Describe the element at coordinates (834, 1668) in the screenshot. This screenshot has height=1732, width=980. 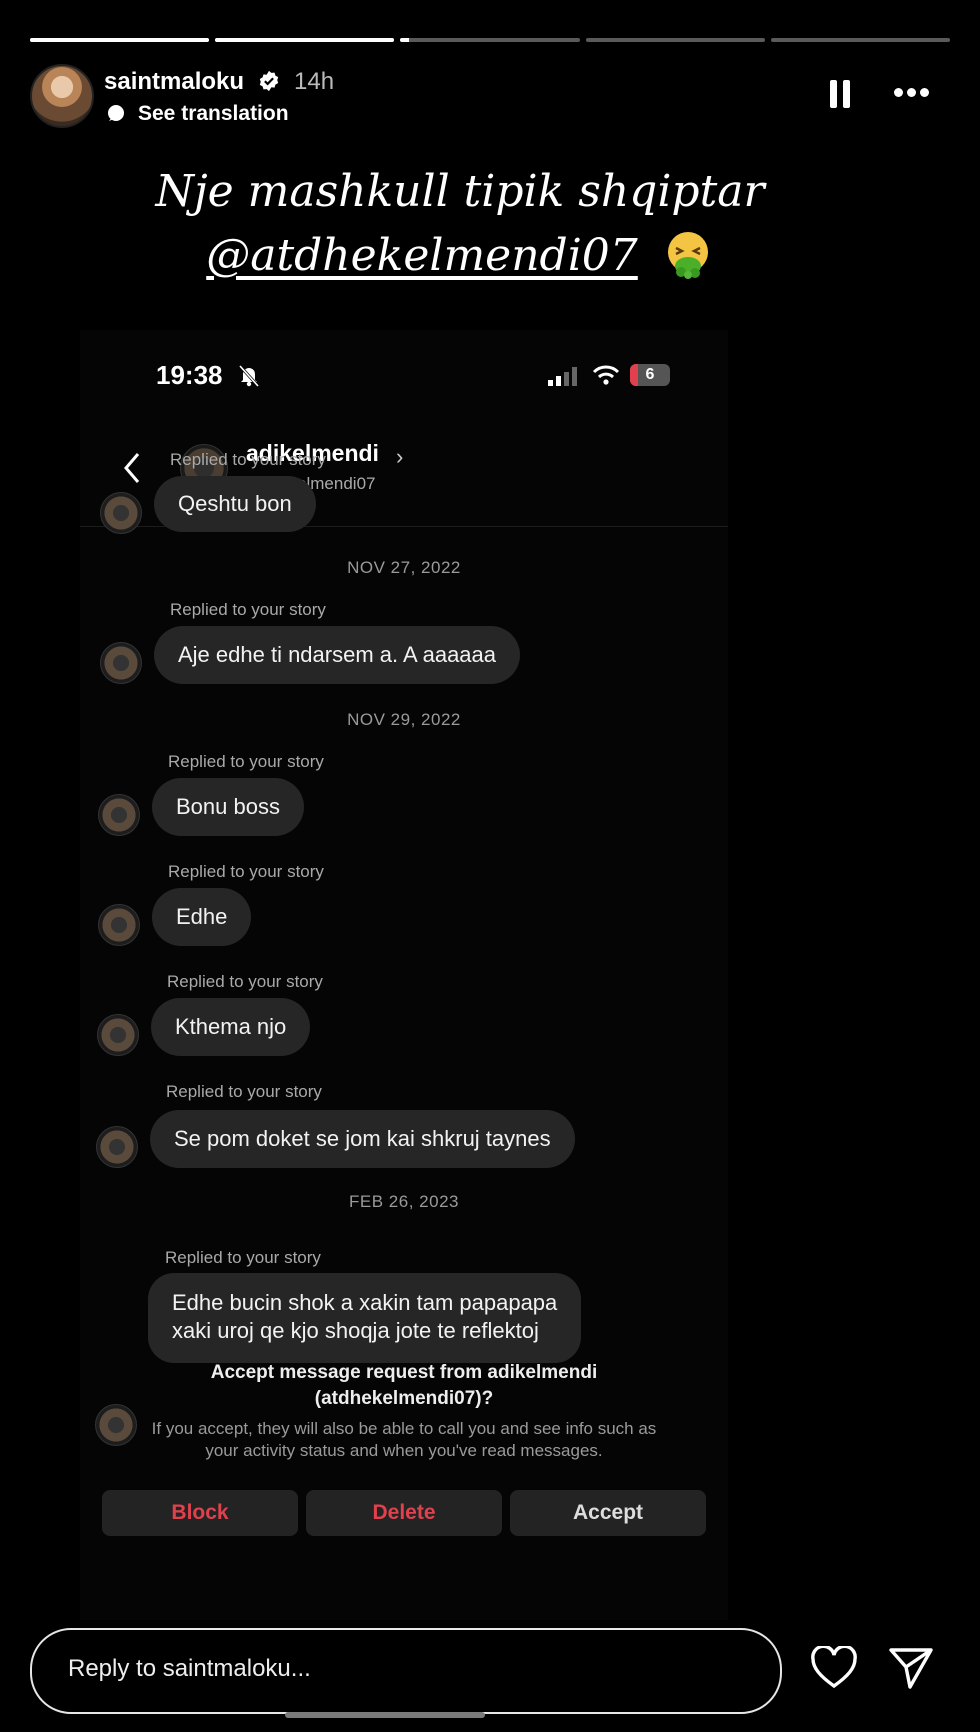
I see `heart-icon` at that location.